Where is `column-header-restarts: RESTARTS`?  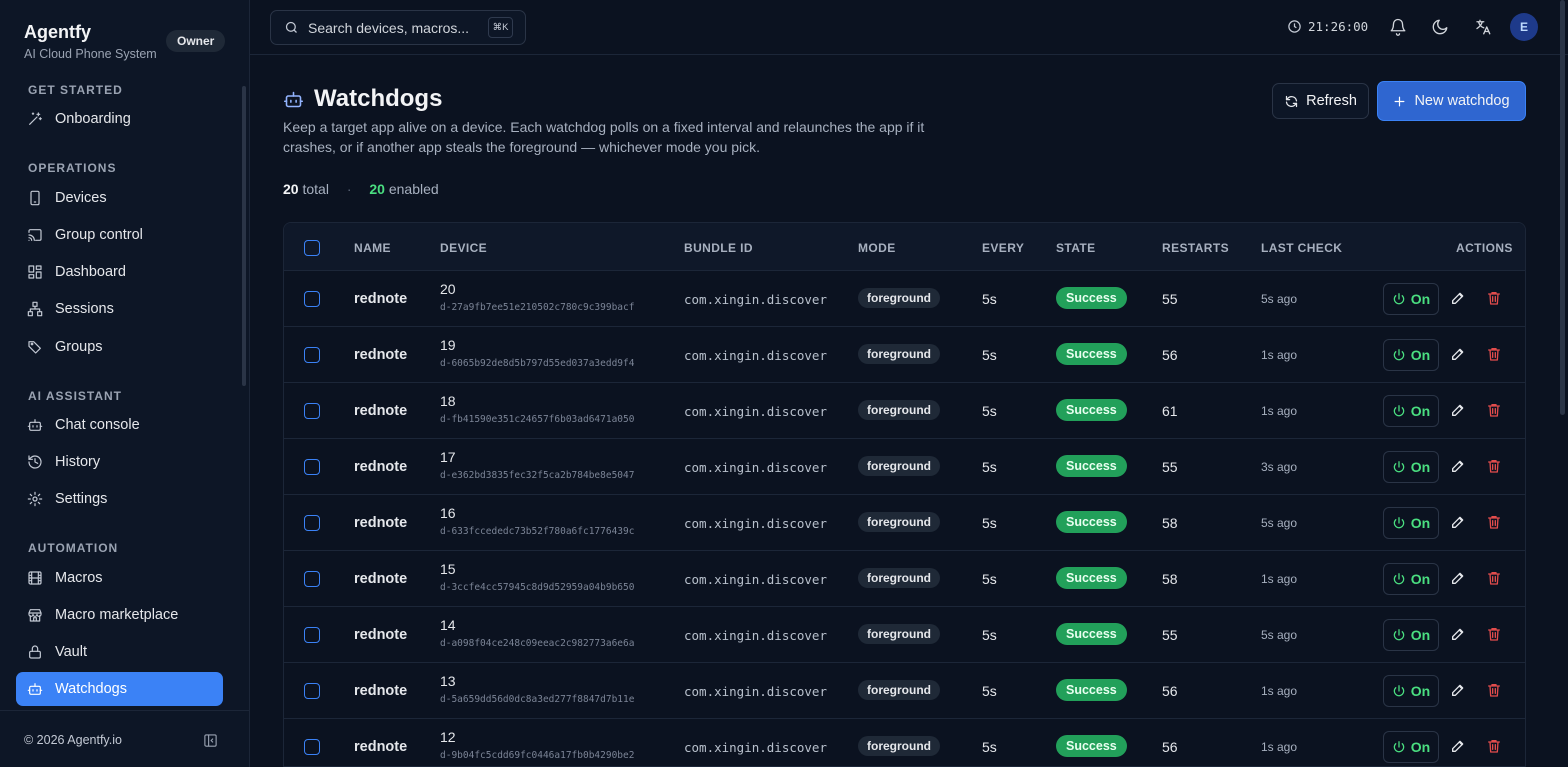
column-header-restarts: RESTARTS is located at coordinates (1195, 248).